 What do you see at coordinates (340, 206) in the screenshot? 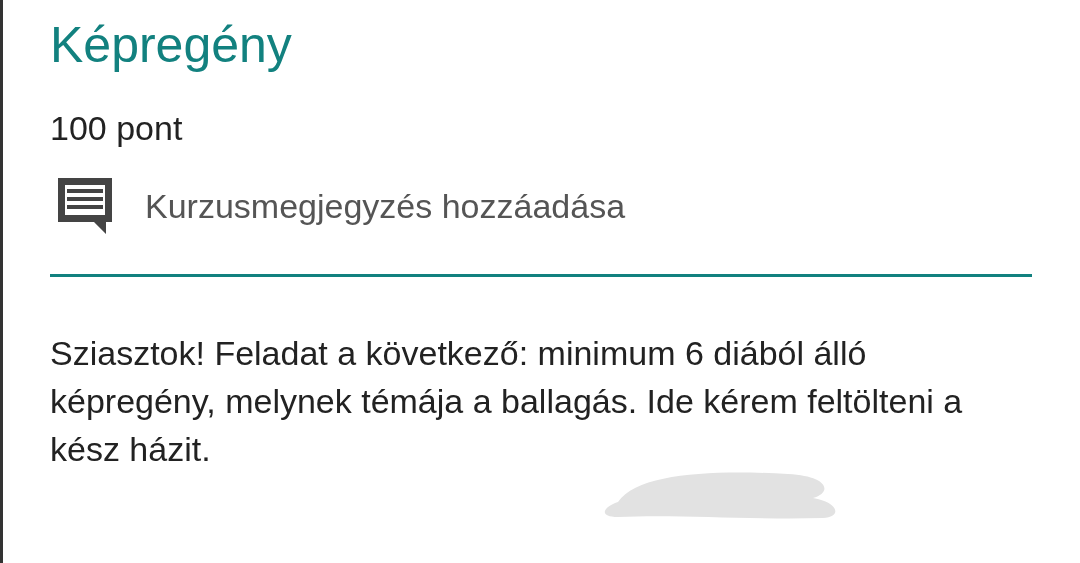
I see `add-comment-button: Kurzusmegjegyzés hozzáadása` at bounding box center [340, 206].